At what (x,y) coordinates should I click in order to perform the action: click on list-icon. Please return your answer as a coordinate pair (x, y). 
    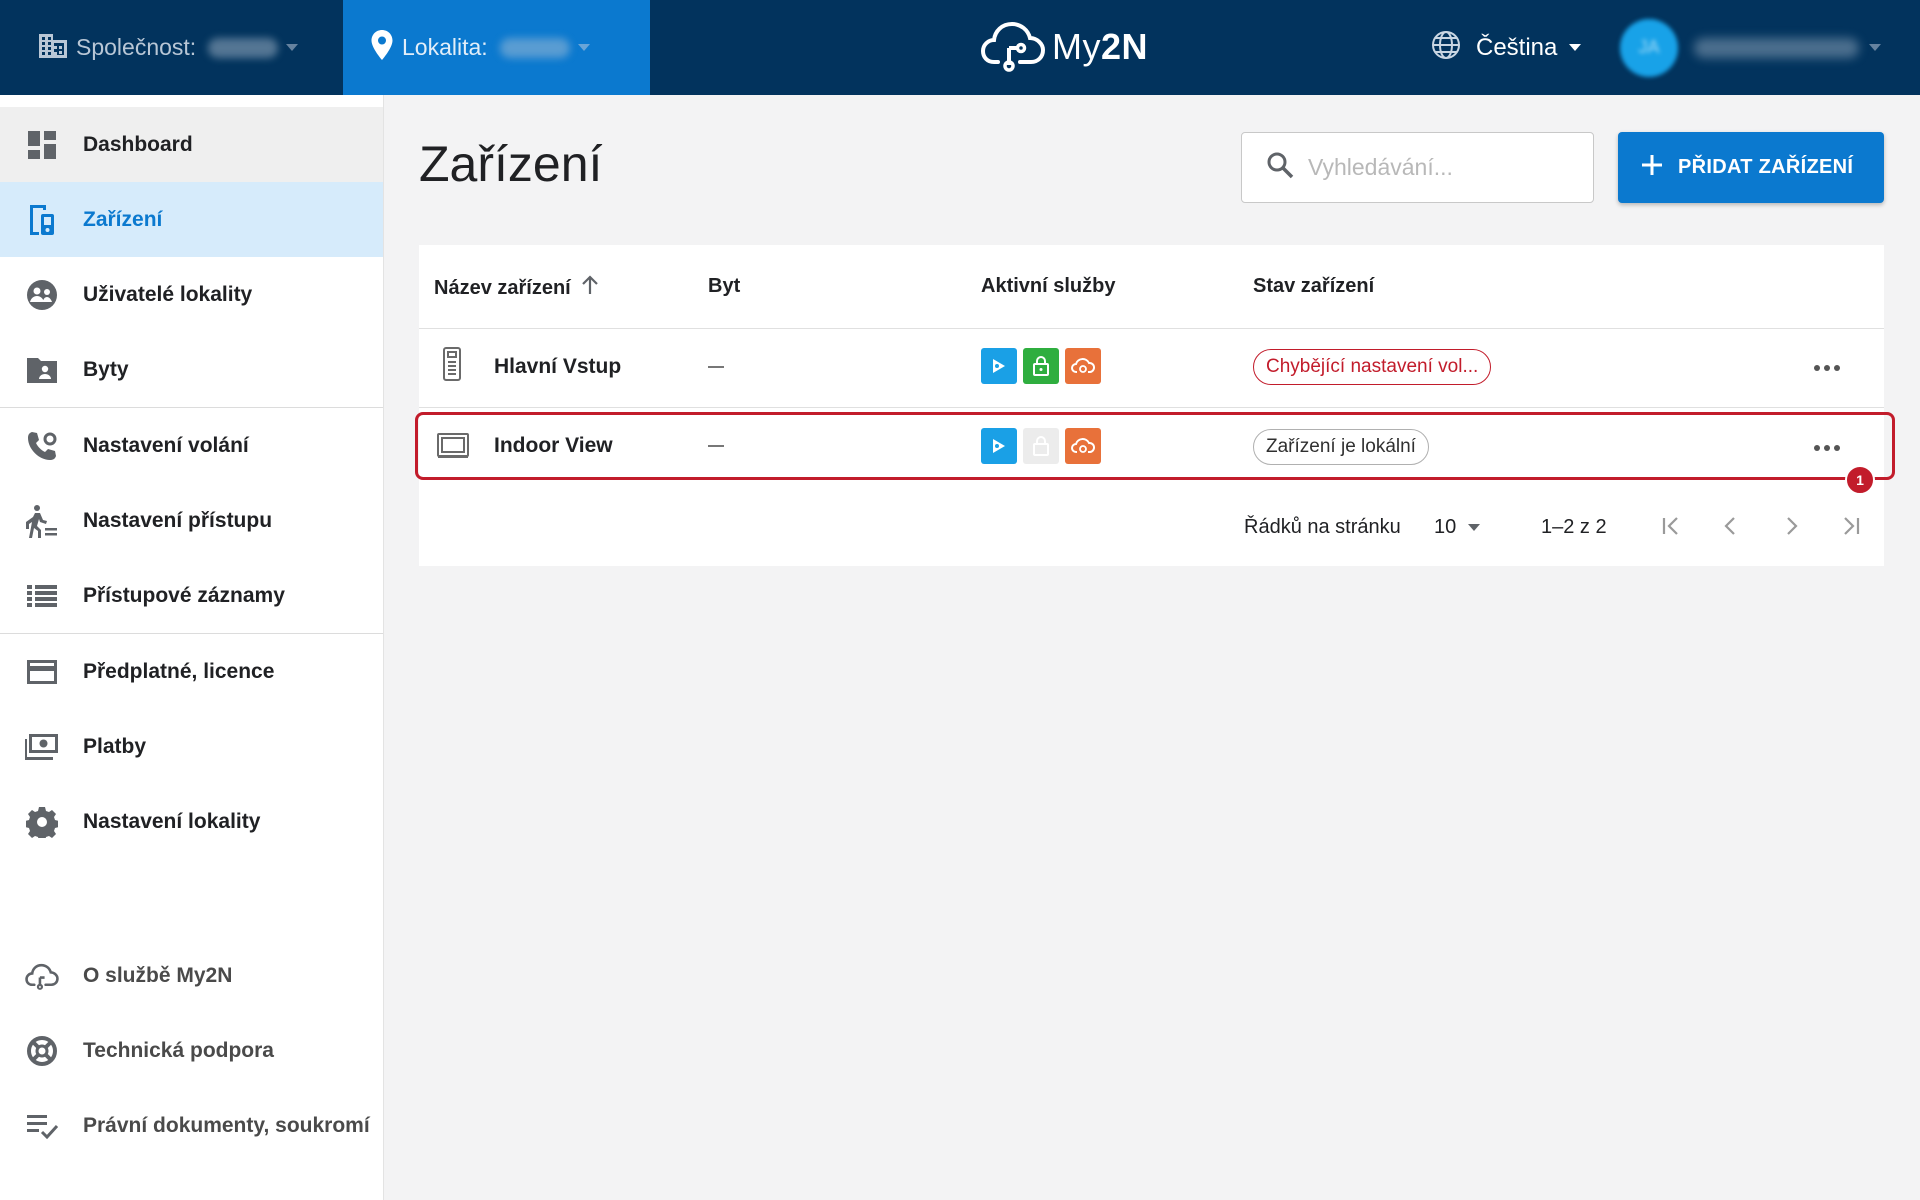
    Looking at the image, I should click on (42, 596).